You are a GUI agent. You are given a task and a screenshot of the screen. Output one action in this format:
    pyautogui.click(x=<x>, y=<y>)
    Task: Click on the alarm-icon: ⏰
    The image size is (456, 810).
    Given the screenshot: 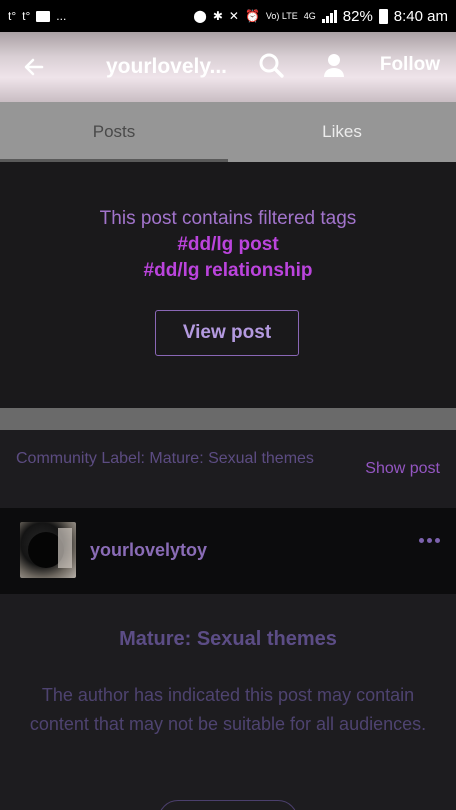 What is the action you would take?
    pyautogui.click(x=252, y=16)
    